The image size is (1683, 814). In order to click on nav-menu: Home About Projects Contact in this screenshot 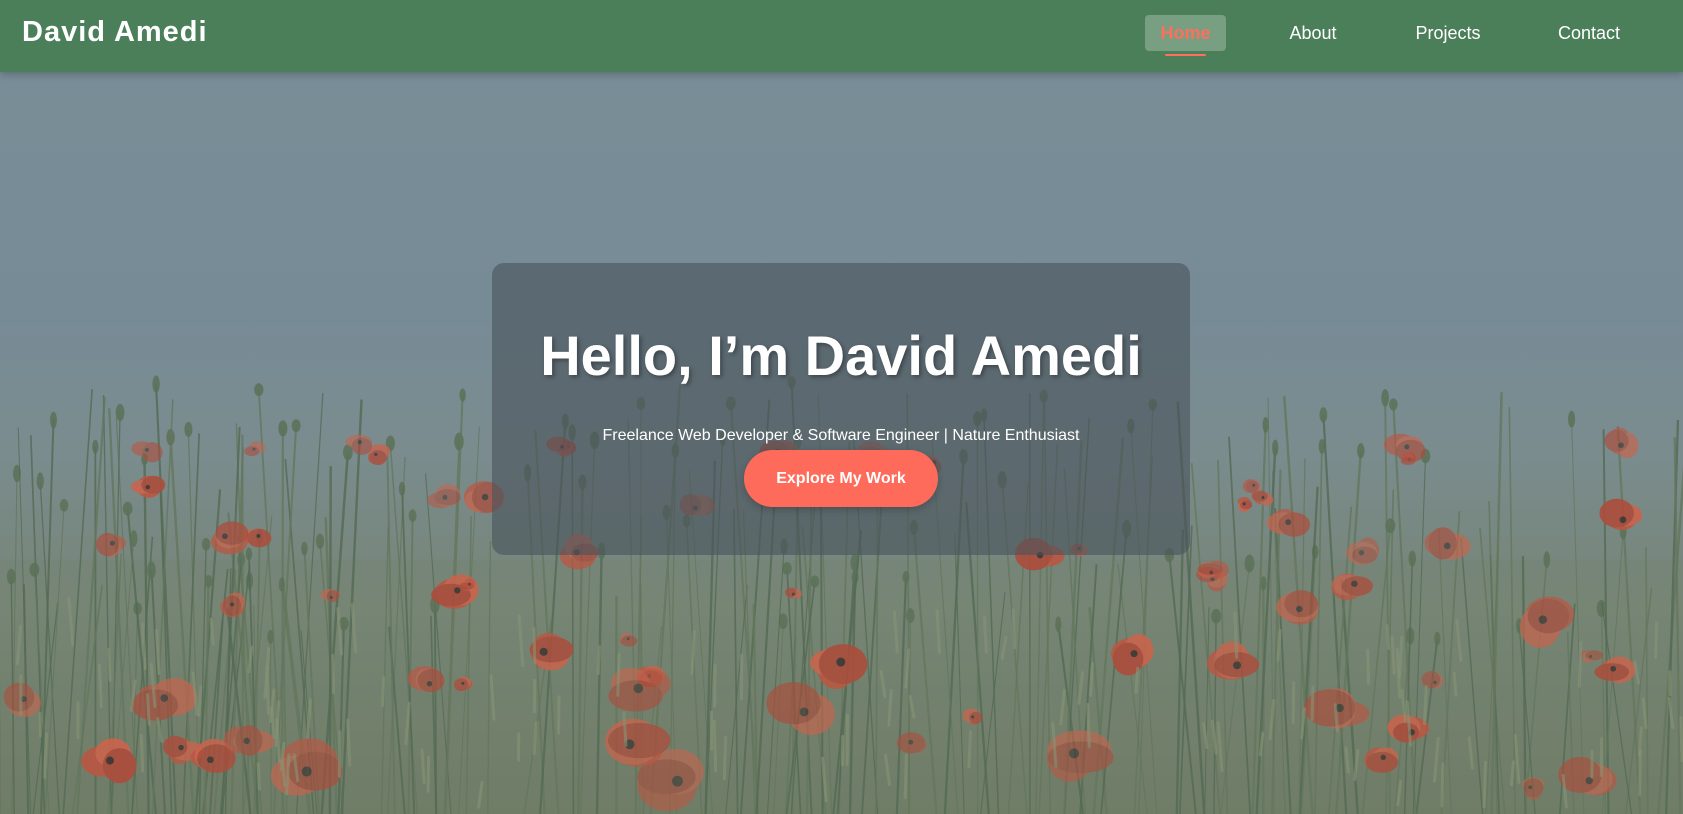, I will do `click(841, 35)`.